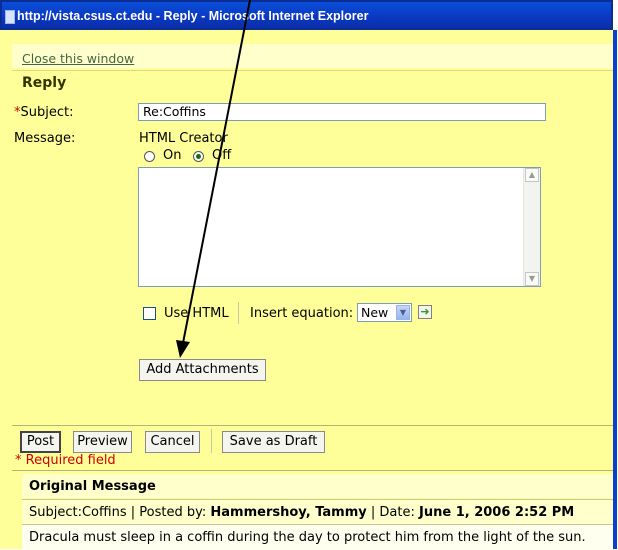  Describe the element at coordinates (172, 442) in the screenshot. I see `cancel-button: Cancel` at that location.